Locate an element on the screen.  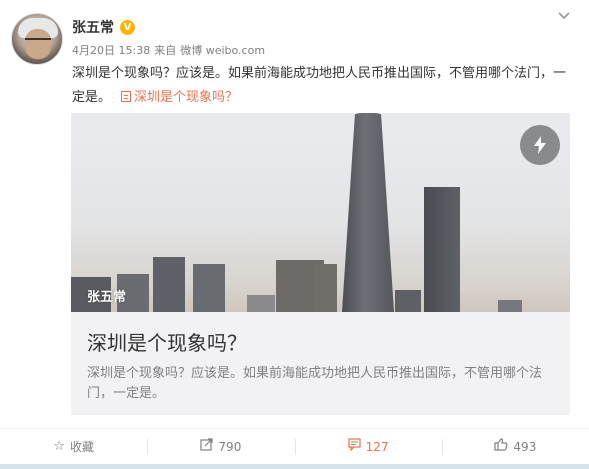
skyscraper is located at coordinates (368, 212).